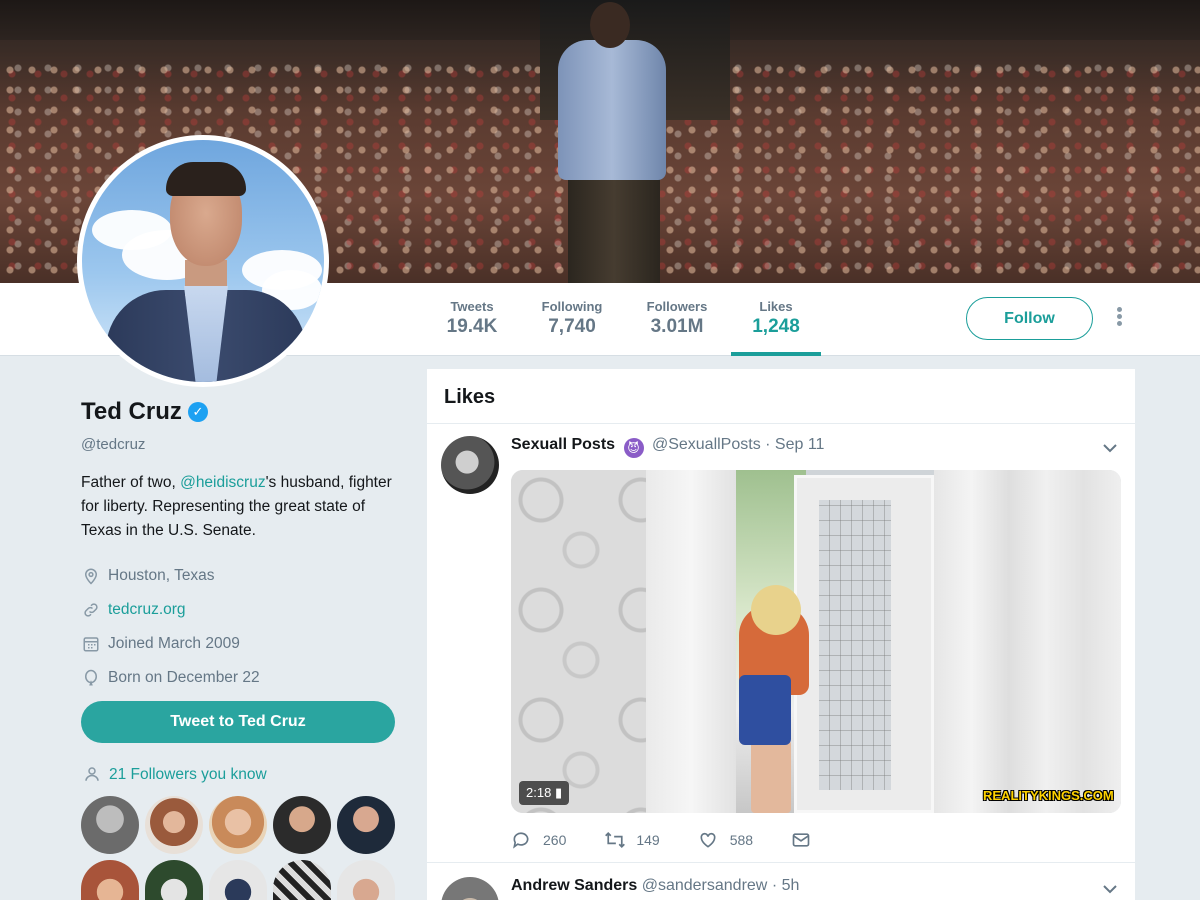 This screenshot has width=1200, height=900. Describe the element at coordinates (91, 576) in the screenshot. I see `location-pin-icon` at that location.